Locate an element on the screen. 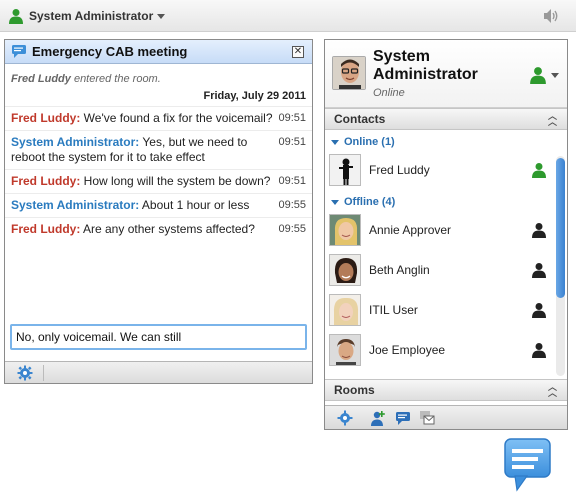  top-bar: System Administrator is located at coordinates (288, 16).